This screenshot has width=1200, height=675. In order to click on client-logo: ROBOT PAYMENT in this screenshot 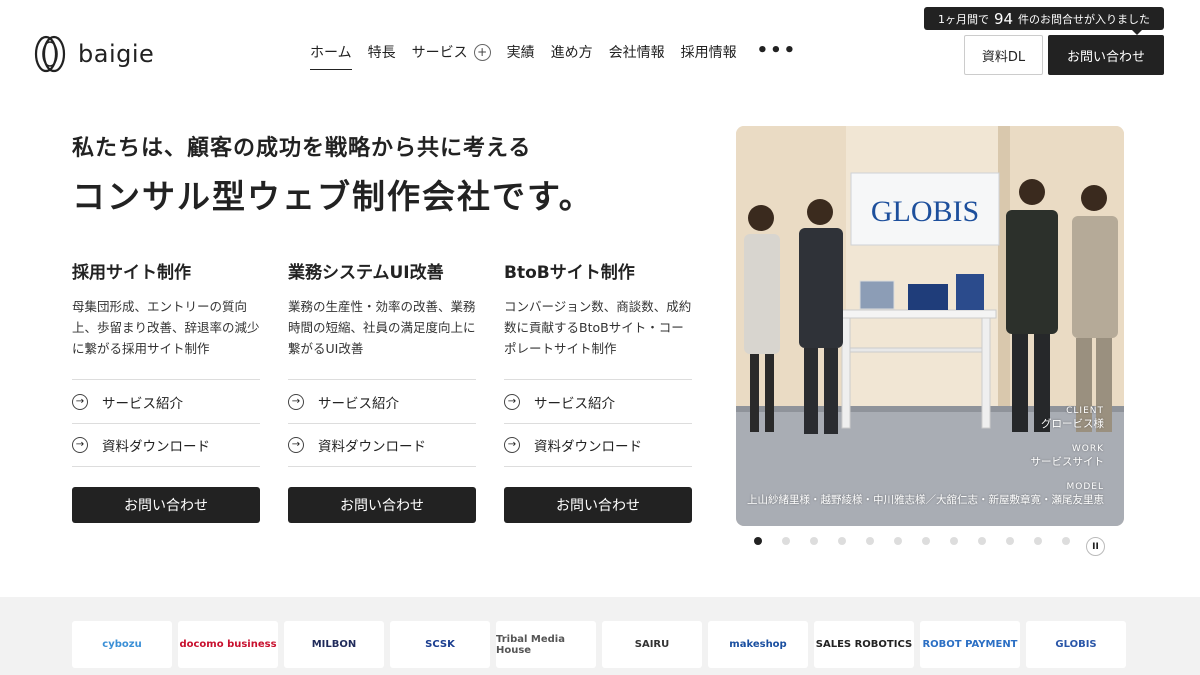, I will do `click(970, 644)`.